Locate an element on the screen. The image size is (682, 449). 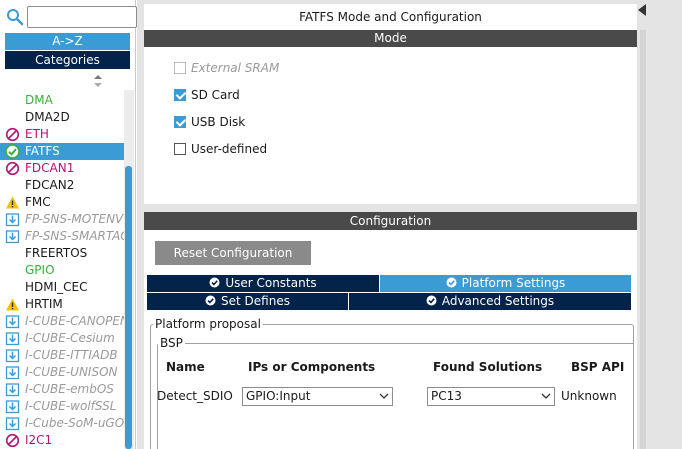
ips-components-select: GPIO:Input is located at coordinates (317, 396).